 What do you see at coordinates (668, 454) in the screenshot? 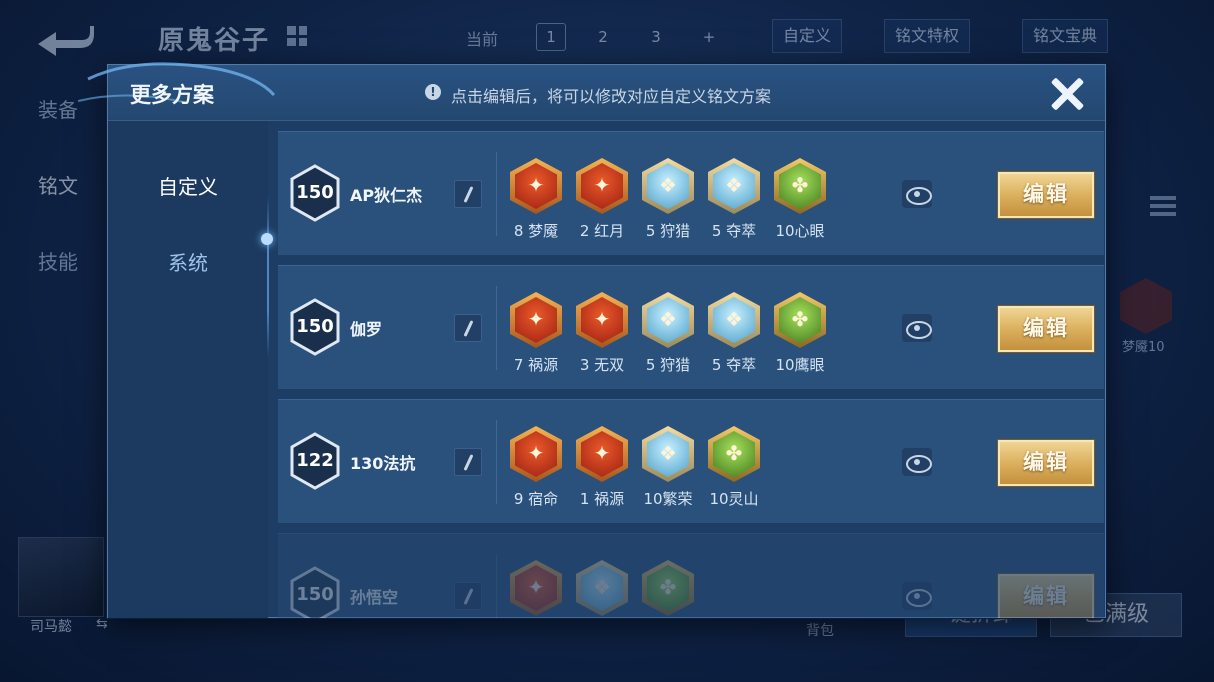
I see `star-icon: ❖` at bounding box center [668, 454].